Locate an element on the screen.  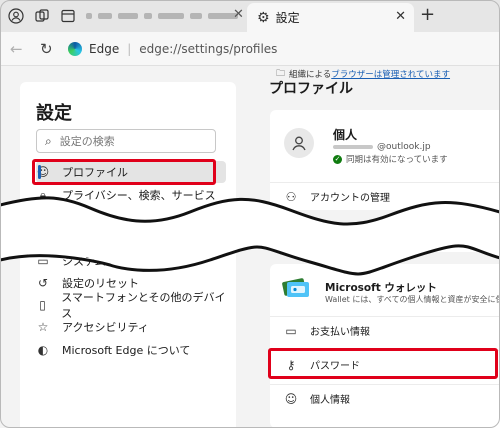
wallet-description: Wallet には、すべての個人情報と資産が安全に保 is located at coordinates (412, 299).